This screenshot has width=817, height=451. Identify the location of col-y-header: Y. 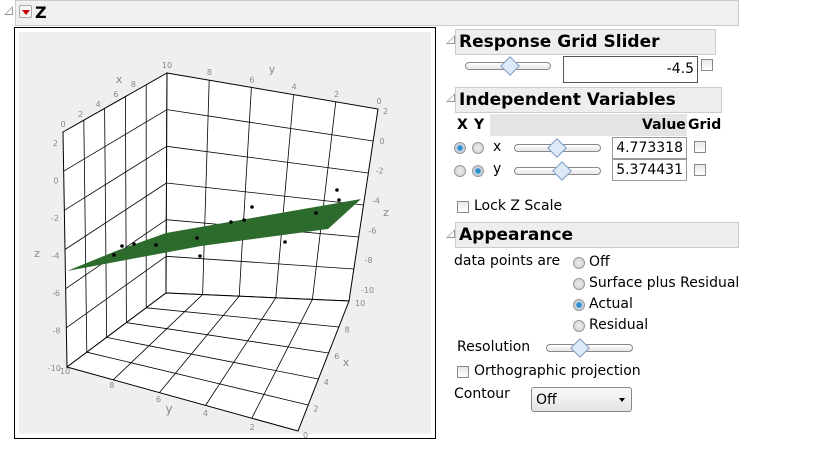
(479, 125).